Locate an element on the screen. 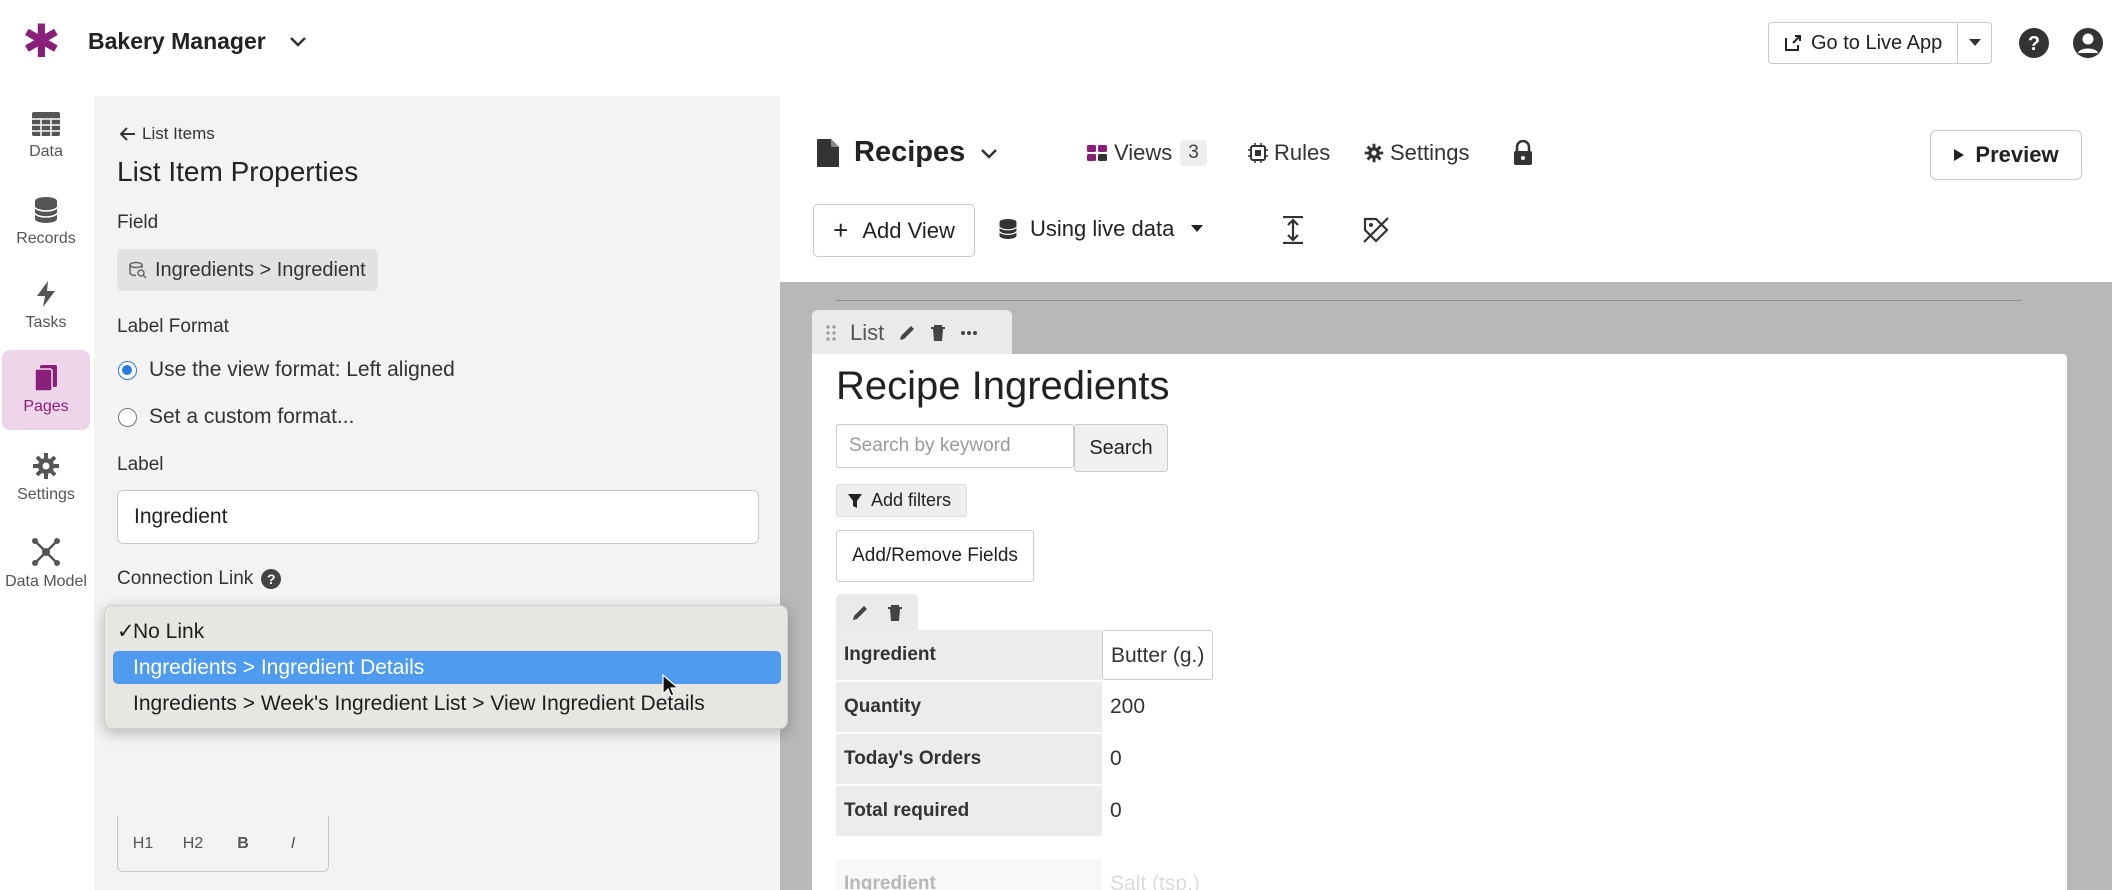  play-icon is located at coordinates (1959, 155).